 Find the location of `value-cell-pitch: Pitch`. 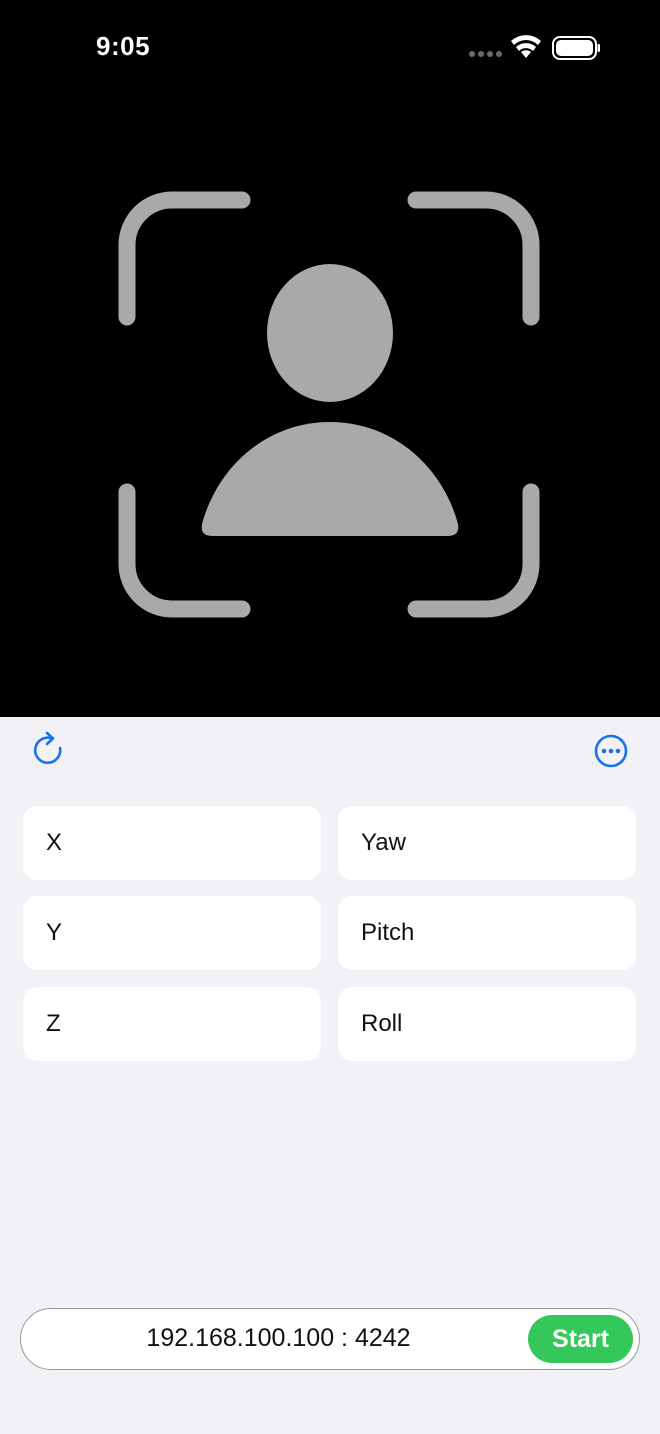

value-cell-pitch: Pitch is located at coordinates (487, 933).